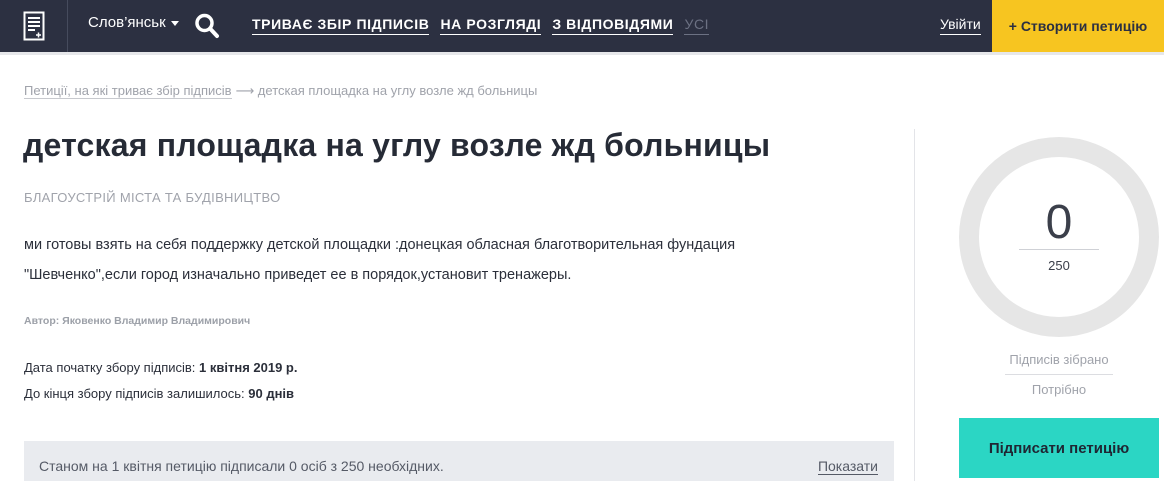  I want to click on signature-goal: 250, so click(1059, 265).